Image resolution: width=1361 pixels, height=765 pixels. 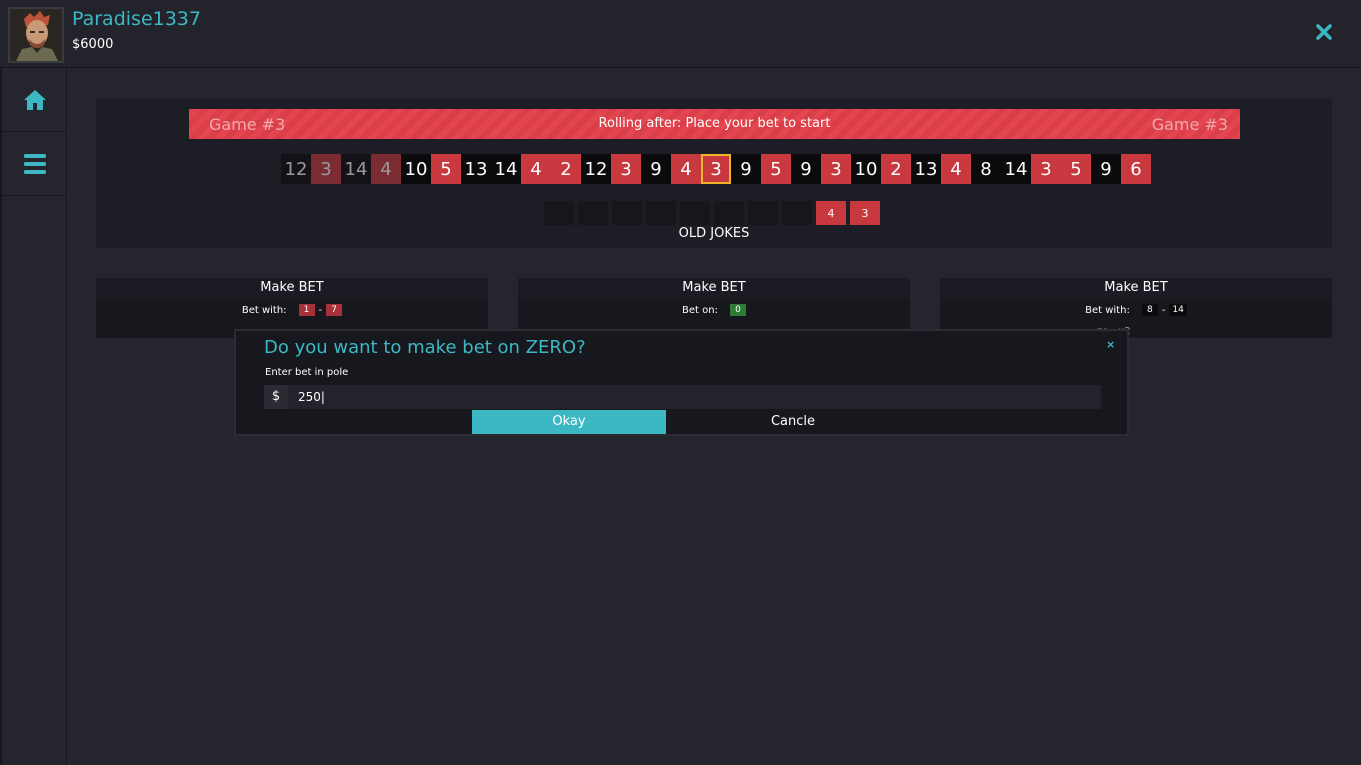 What do you see at coordinates (793, 422) in the screenshot?
I see `cancel-button: Cancle` at bounding box center [793, 422].